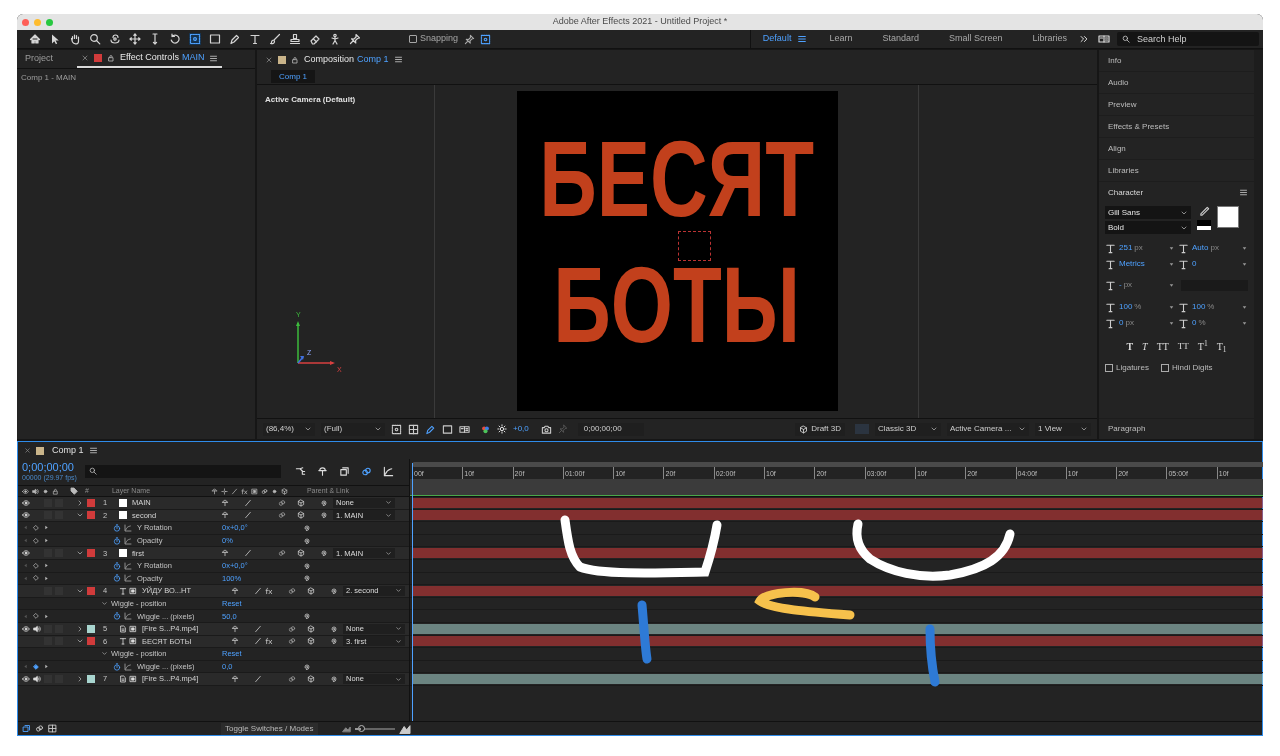 The height and width of the screenshot is (756, 1280). Describe the element at coordinates (315, 39) in the screenshot. I see `eraser-icon` at that location.